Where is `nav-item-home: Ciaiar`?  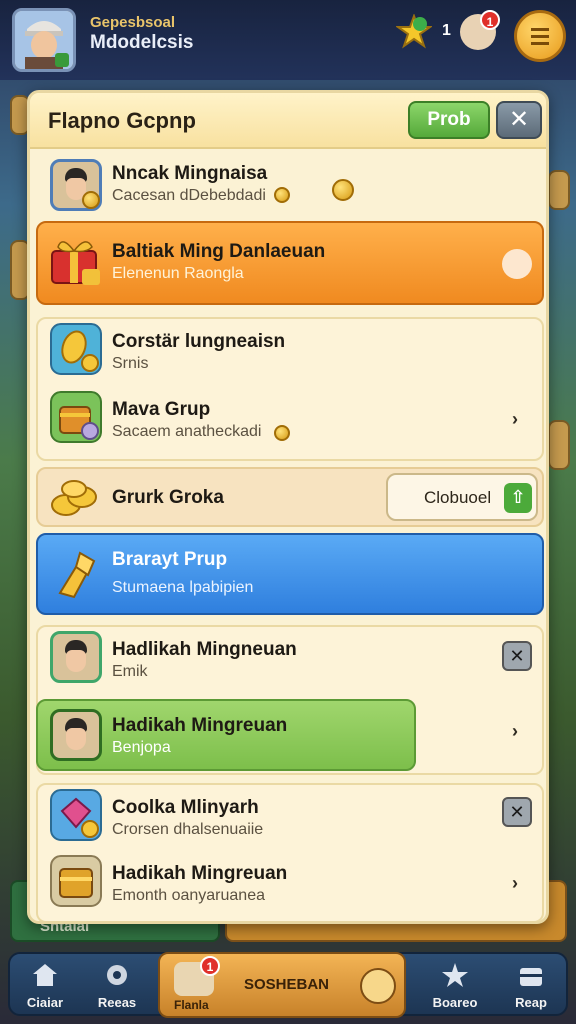 nav-item-home: Ciaiar is located at coordinates (45, 986).